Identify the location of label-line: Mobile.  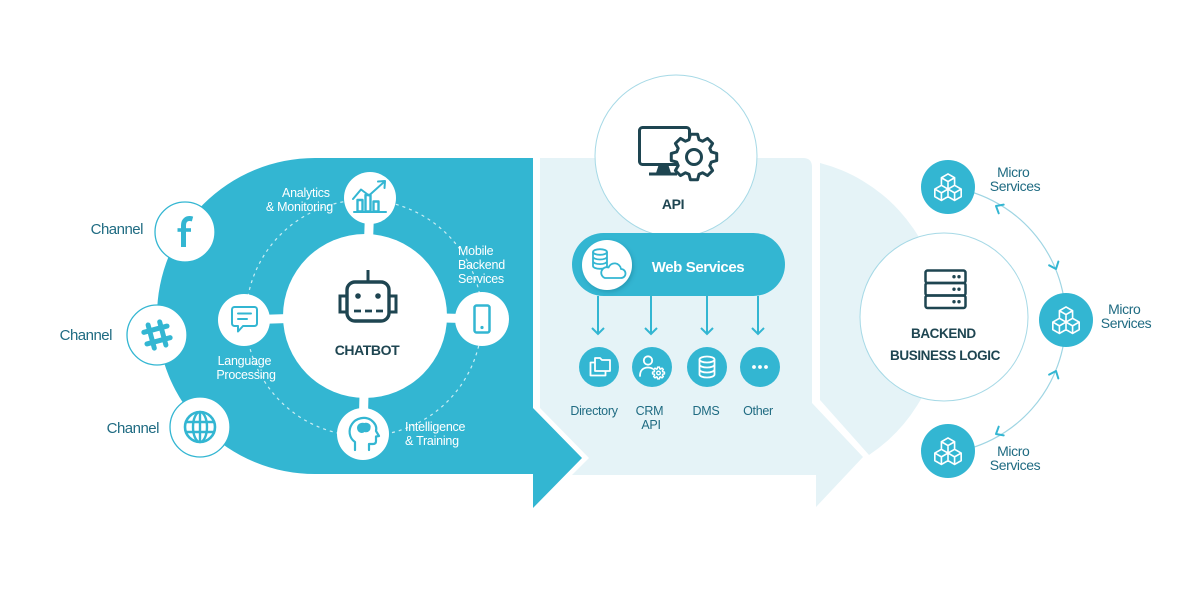
(476, 251).